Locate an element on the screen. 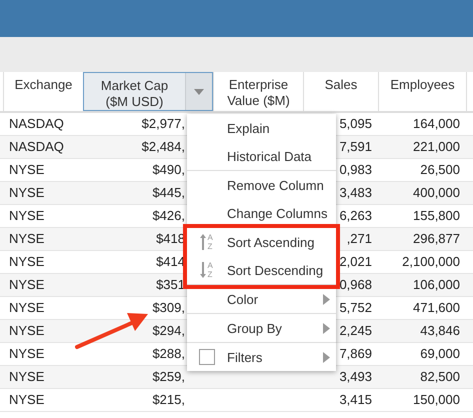 Image resolution: width=473 pixels, height=418 pixels. table-cell: 106,000 is located at coordinates (436, 284).